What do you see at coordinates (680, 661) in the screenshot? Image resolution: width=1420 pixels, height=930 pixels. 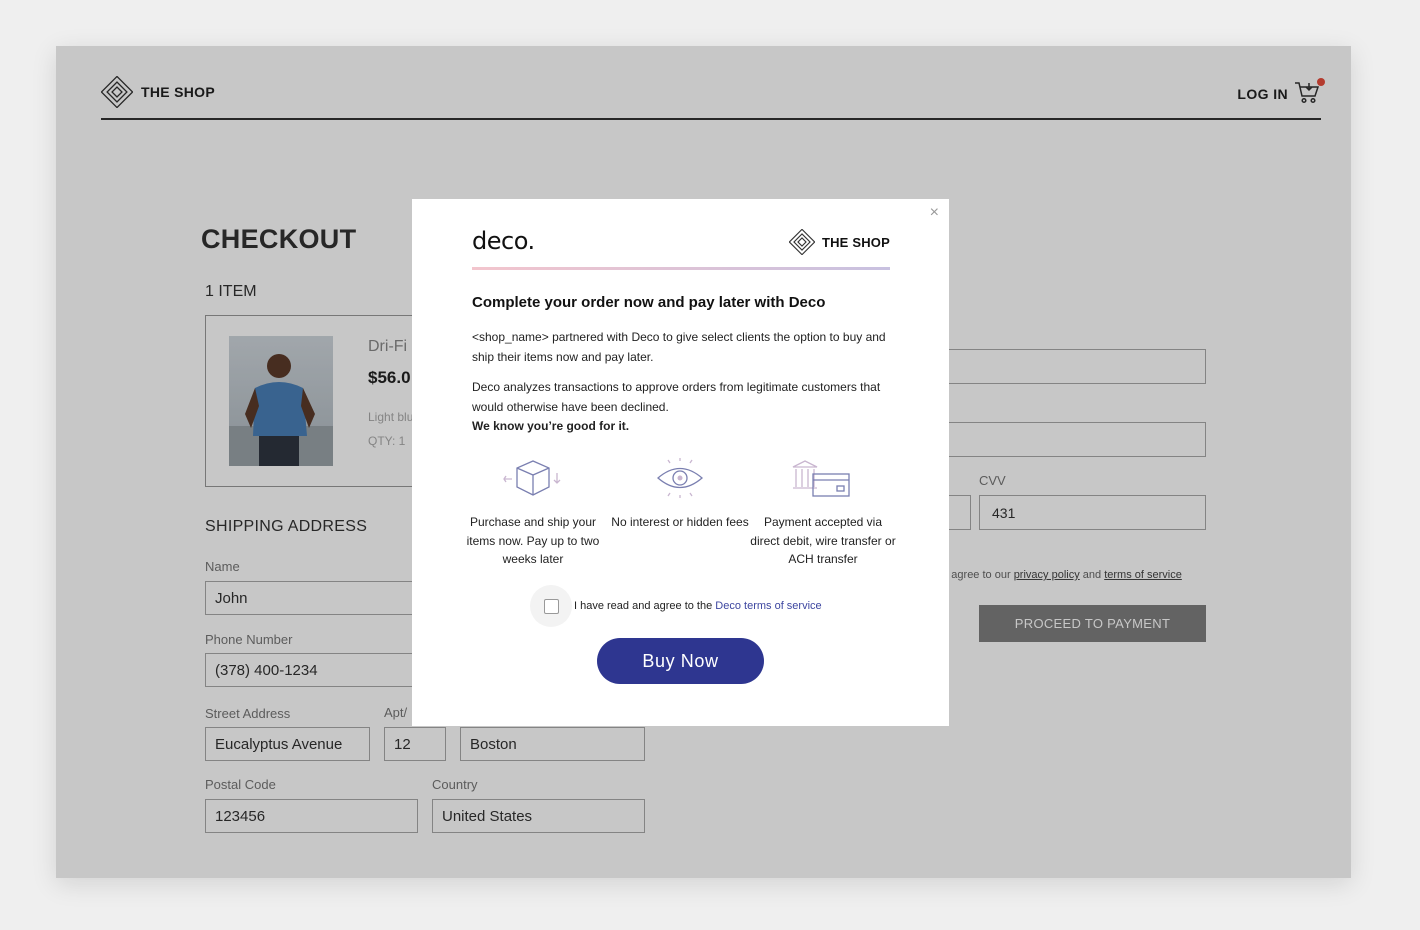 I see `buy-now-button: Buy Now` at bounding box center [680, 661].